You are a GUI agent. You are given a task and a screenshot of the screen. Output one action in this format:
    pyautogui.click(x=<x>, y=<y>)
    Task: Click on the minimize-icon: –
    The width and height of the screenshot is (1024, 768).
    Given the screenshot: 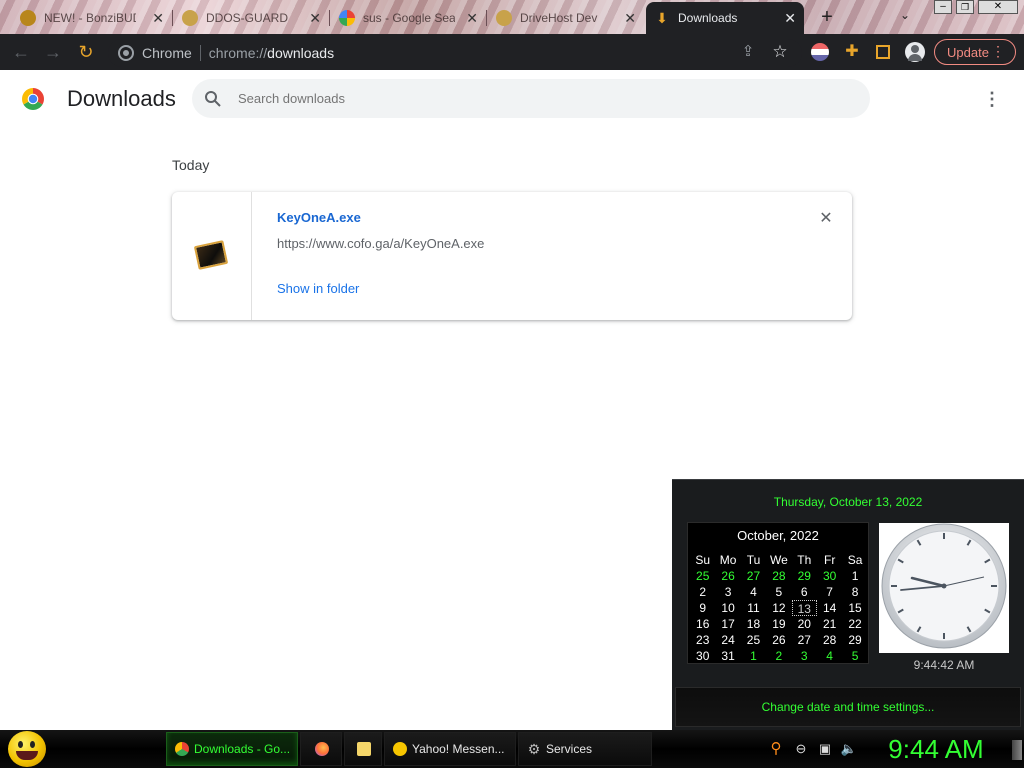 What is the action you would take?
    pyautogui.click(x=943, y=7)
    